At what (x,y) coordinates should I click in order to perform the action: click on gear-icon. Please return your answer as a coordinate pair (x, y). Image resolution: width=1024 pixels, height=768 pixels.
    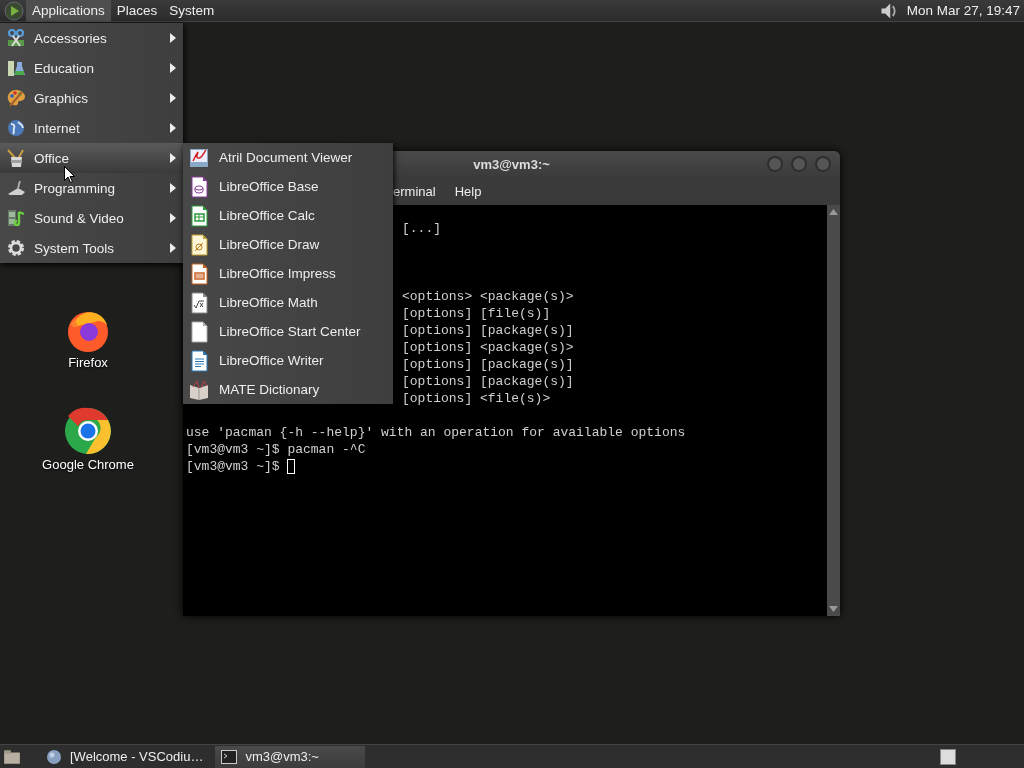
    Looking at the image, I should click on (16, 248).